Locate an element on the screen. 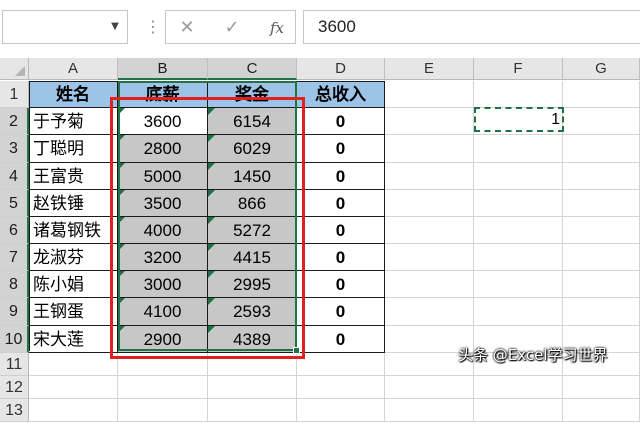 The height and width of the screenshot is (434, 640). cell-c8: 2995 is located at coordinates (252, 284).